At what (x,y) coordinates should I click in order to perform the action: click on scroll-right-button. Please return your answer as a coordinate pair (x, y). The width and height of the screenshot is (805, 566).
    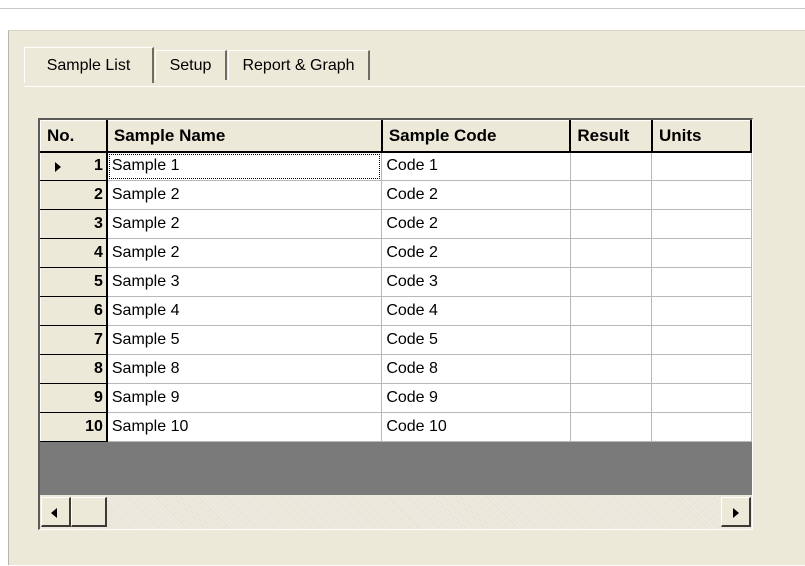
    Looking at the image, I should click on (736, 512).